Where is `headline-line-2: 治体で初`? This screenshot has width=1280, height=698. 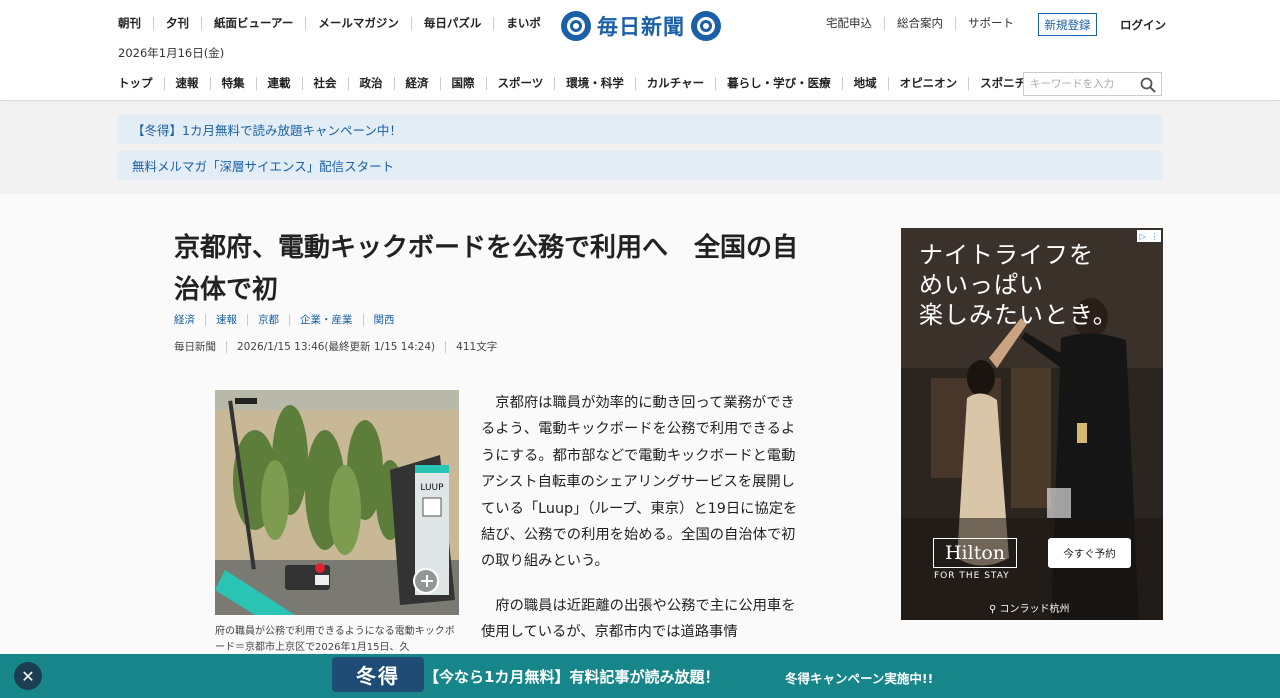 headline-line-2: 治体で初 is located at coordinates (226, 290).